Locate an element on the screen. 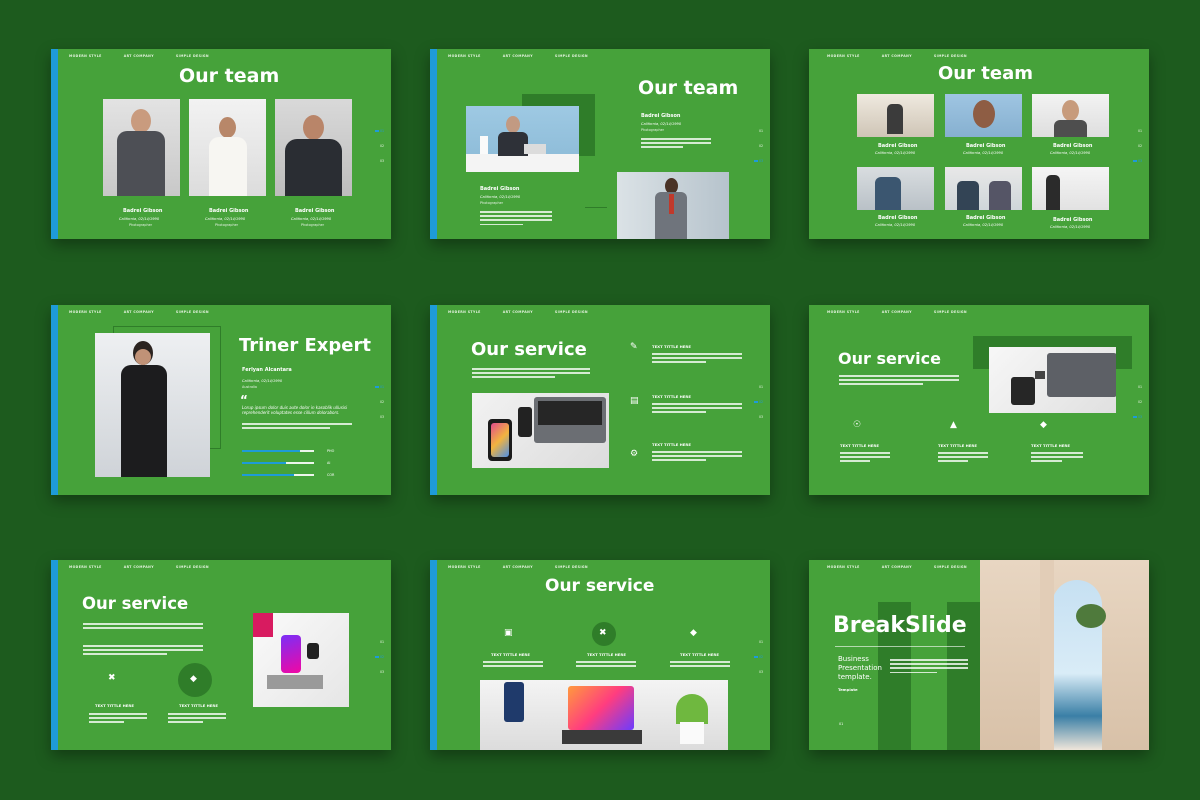 The image size is (1200, 800). office-photo is located at coordinates (522, 139).